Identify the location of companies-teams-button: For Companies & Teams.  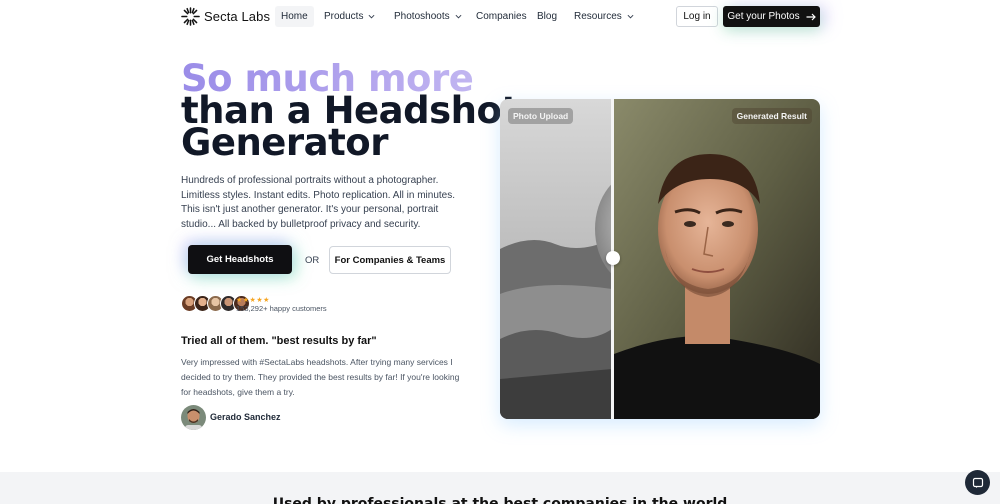
(390, 260).